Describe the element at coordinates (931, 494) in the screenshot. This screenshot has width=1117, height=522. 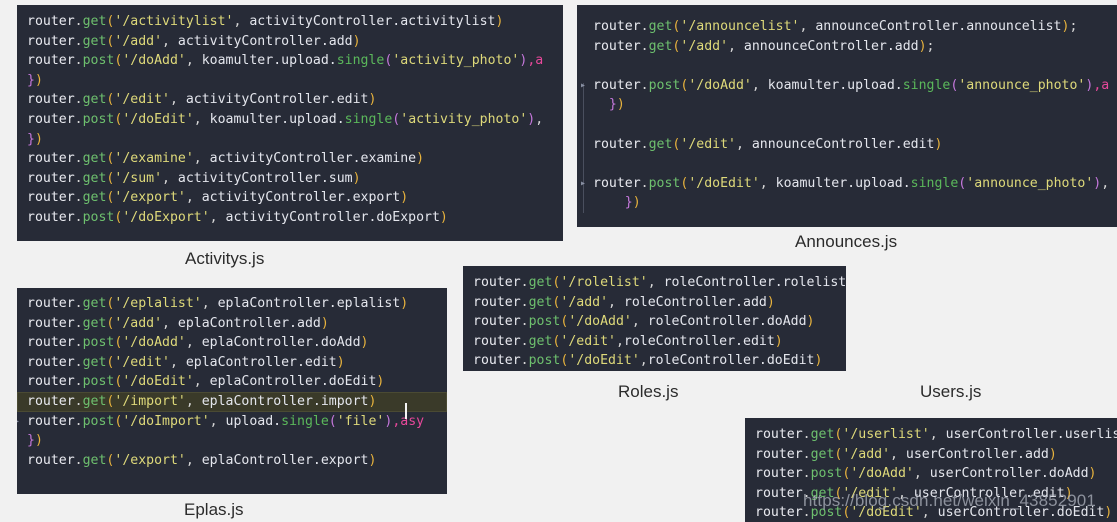
I see `code-line: router.get('/edit', userController.edit)` at that location.